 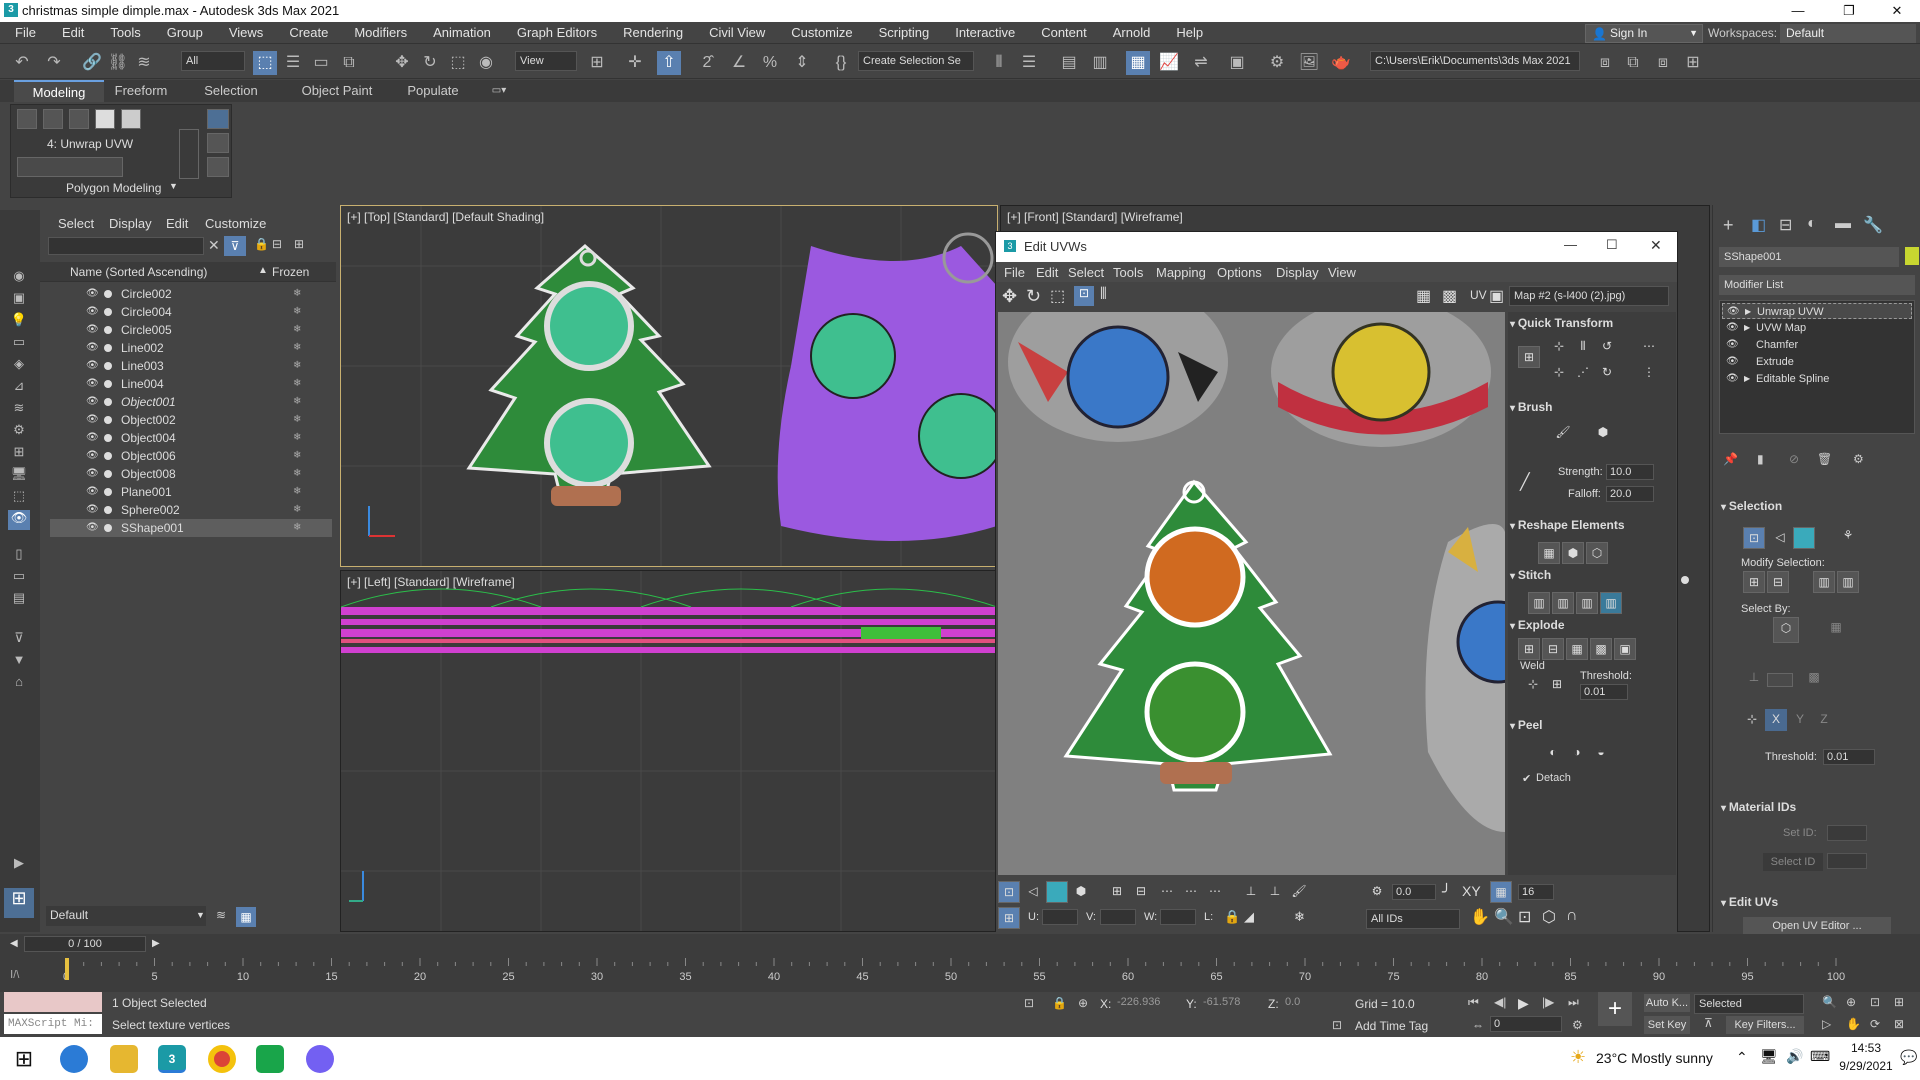 What do you see at coordinates (1563, 433) in the screenshot?
I see `paint-brush-icon: 🖌` at bounding box center [1563, 433].